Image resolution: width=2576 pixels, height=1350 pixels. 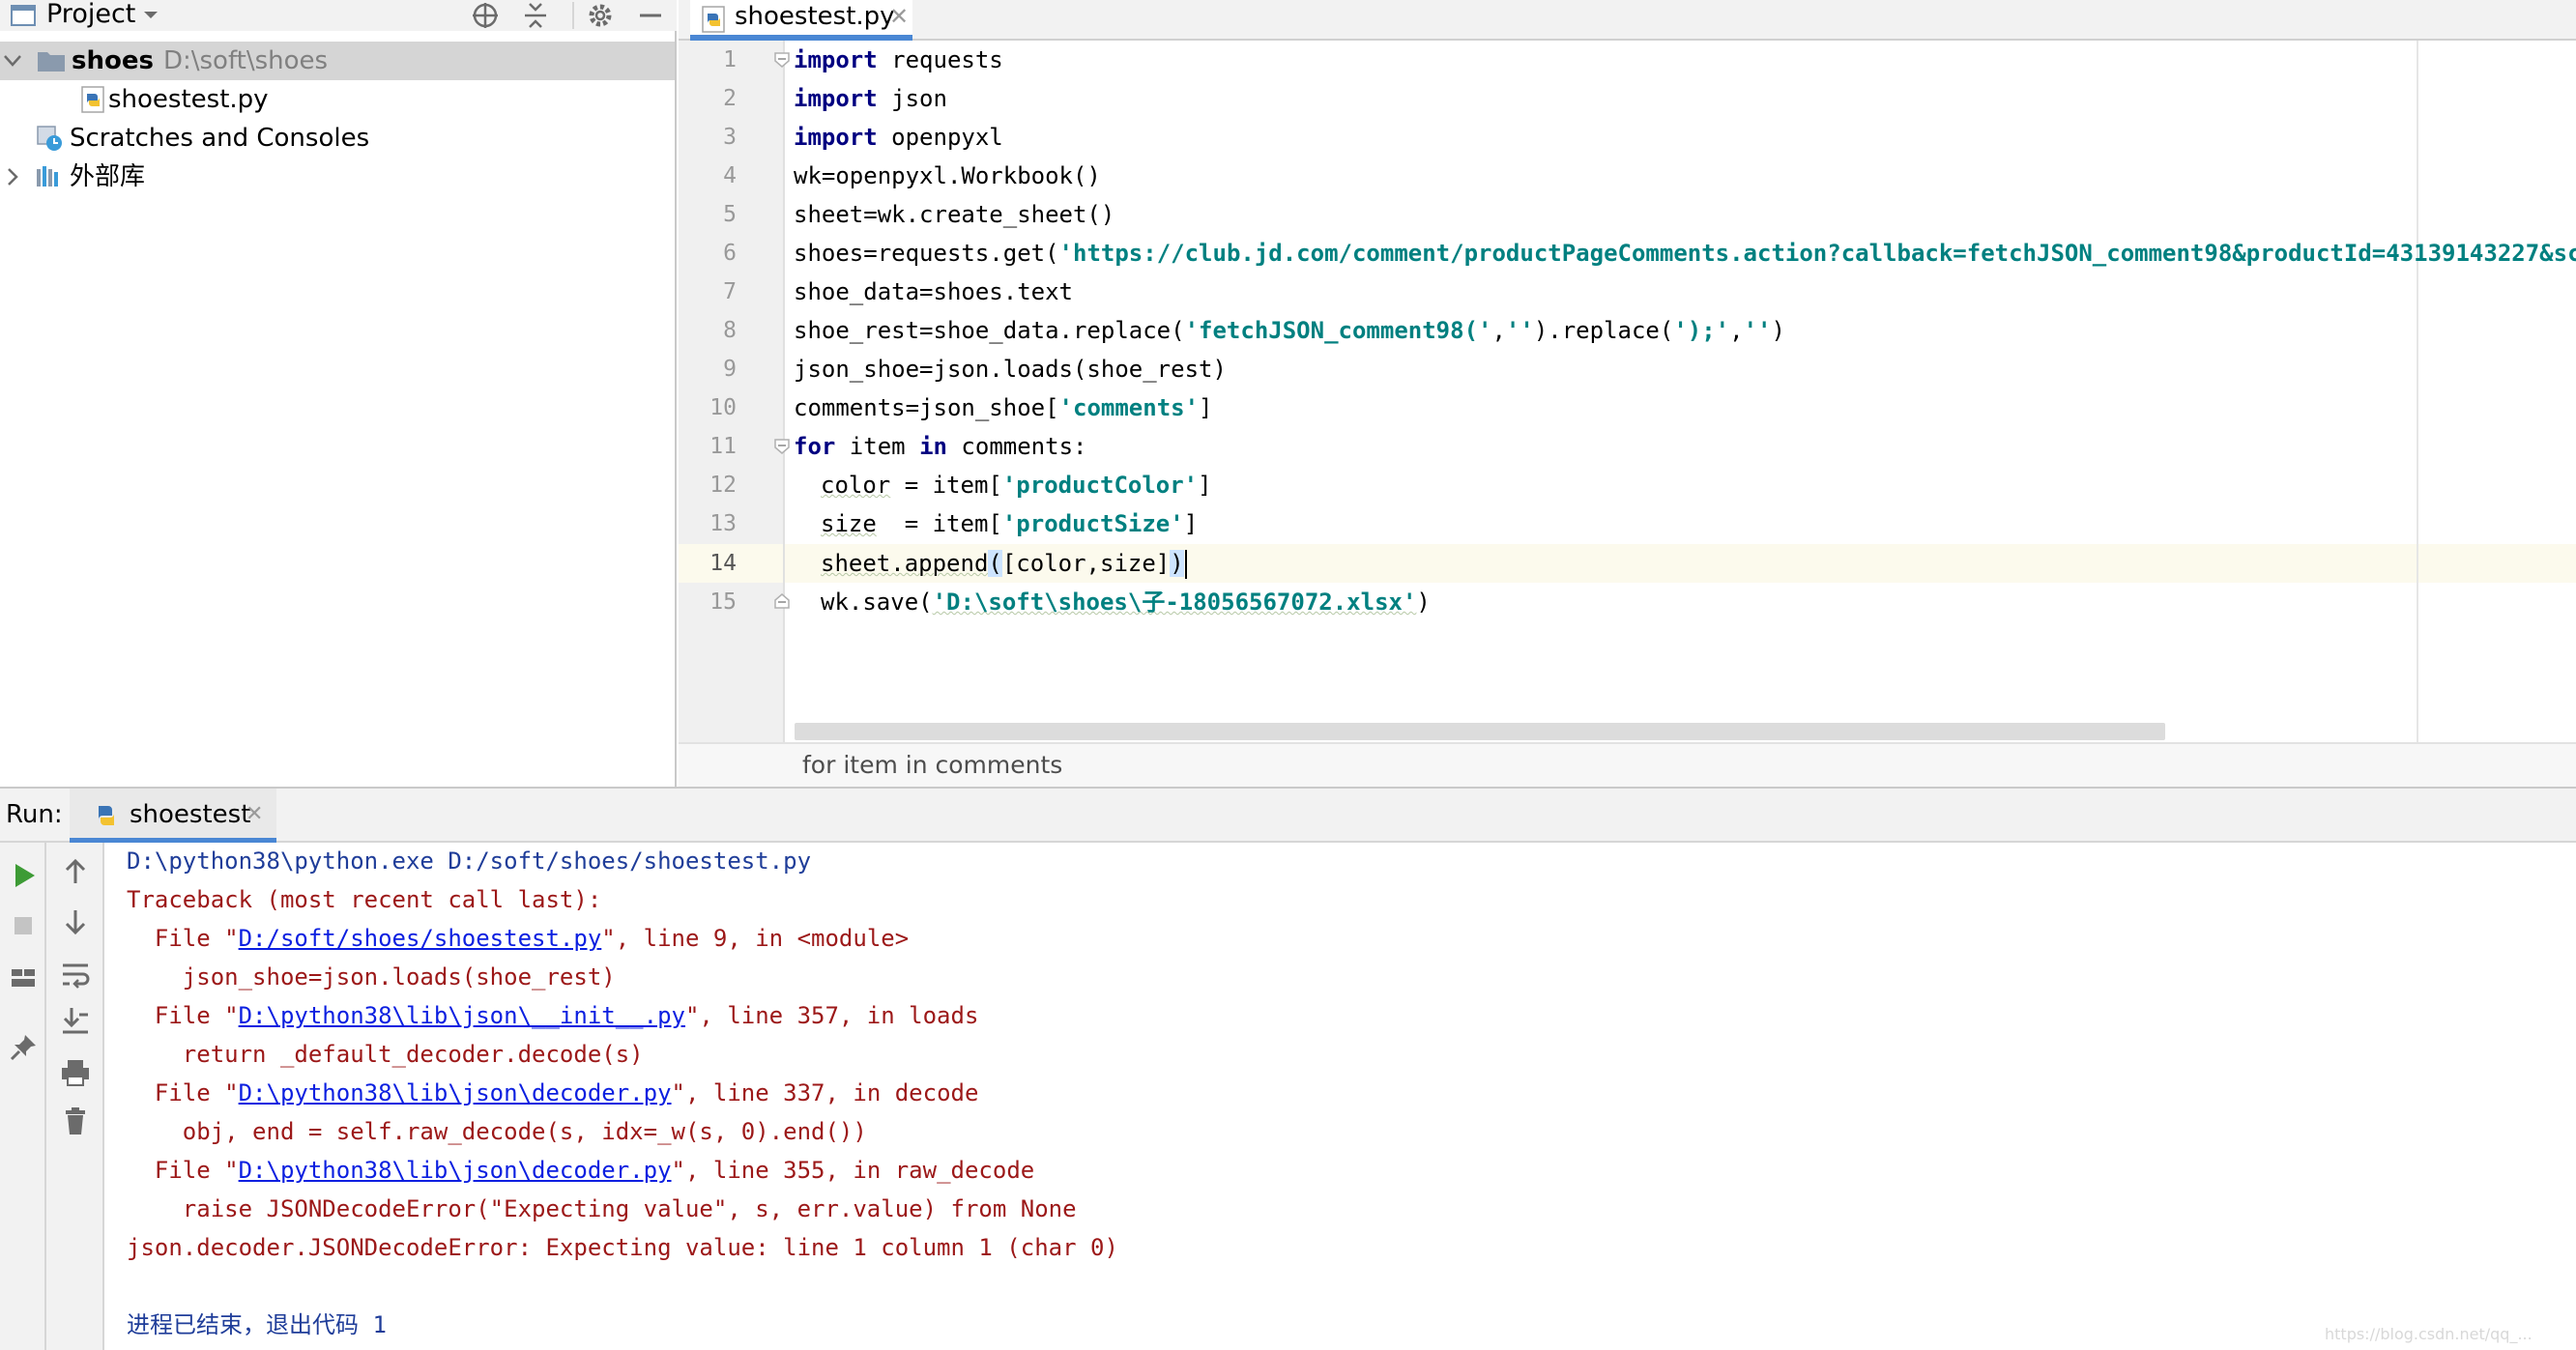 I want to click on tree-item-scratches: Scratches and Consoles, so click(x=337, y=138).